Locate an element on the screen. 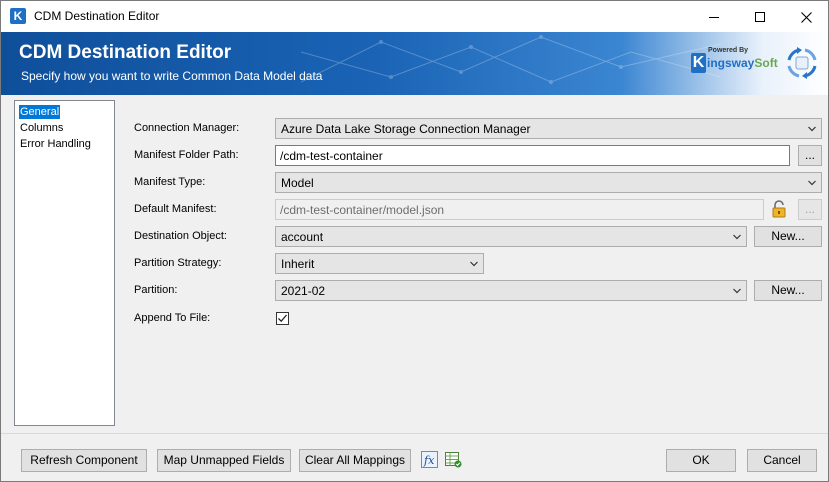 The height and width of the screenshot is (482, 829). maximize-icon is located at coordinates (760, 17).